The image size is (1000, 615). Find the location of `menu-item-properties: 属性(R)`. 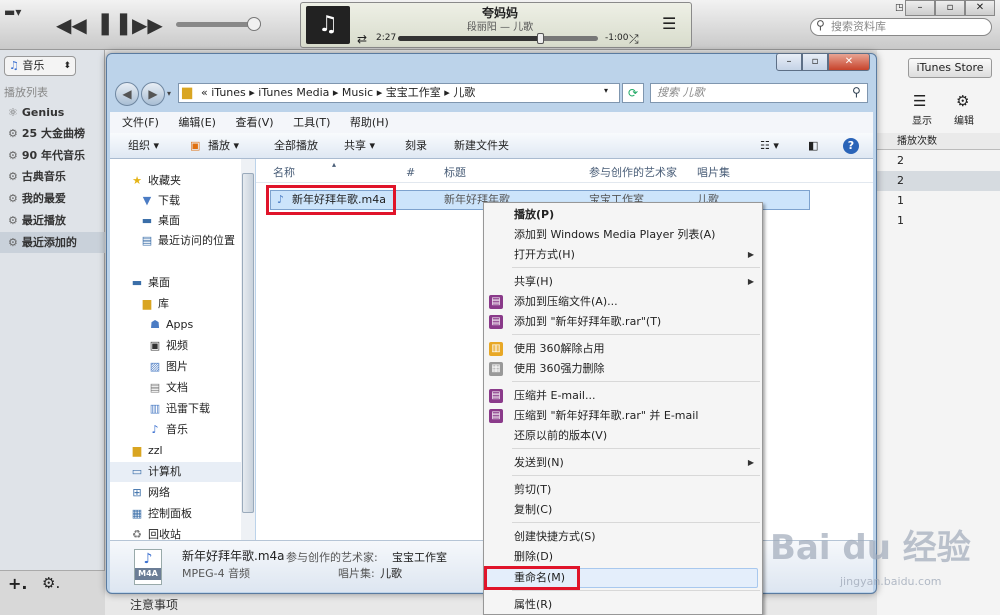

menu-item-properties: 属性(R) is located at coordinates (623, 605).